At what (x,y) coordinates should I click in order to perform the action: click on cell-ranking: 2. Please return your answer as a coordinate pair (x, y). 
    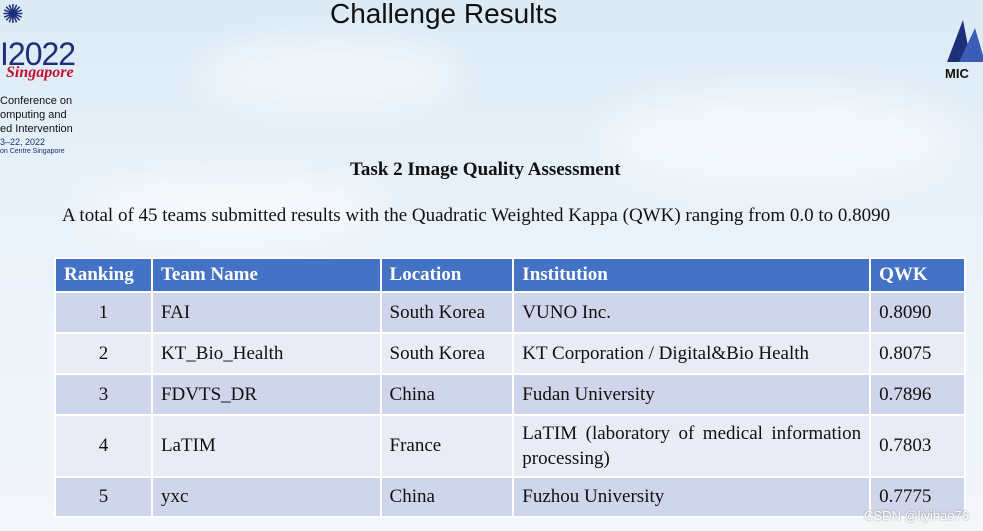
    Looking at the image, I should click on (103, 353).